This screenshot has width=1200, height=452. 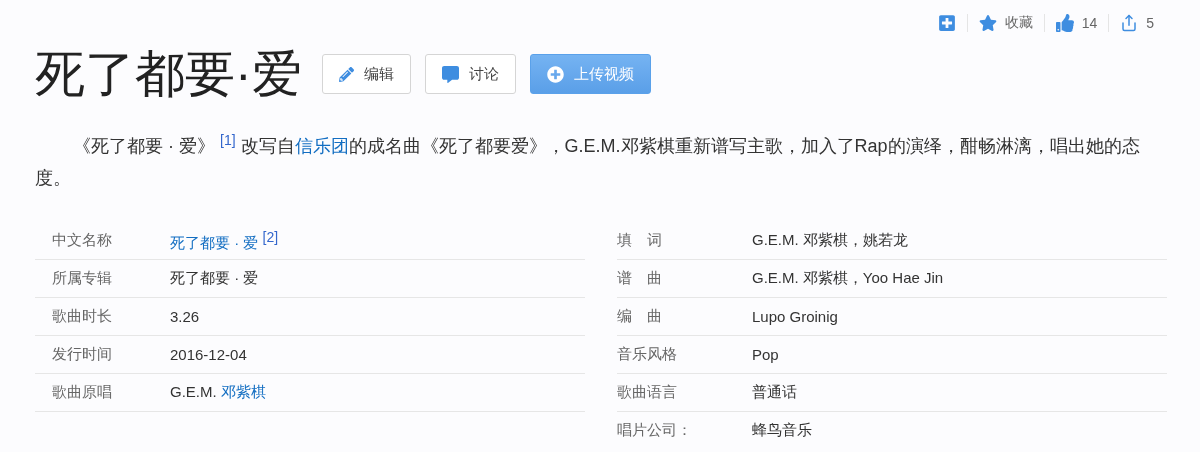 I want to click on chat-icon, so click(x=450, y=74).